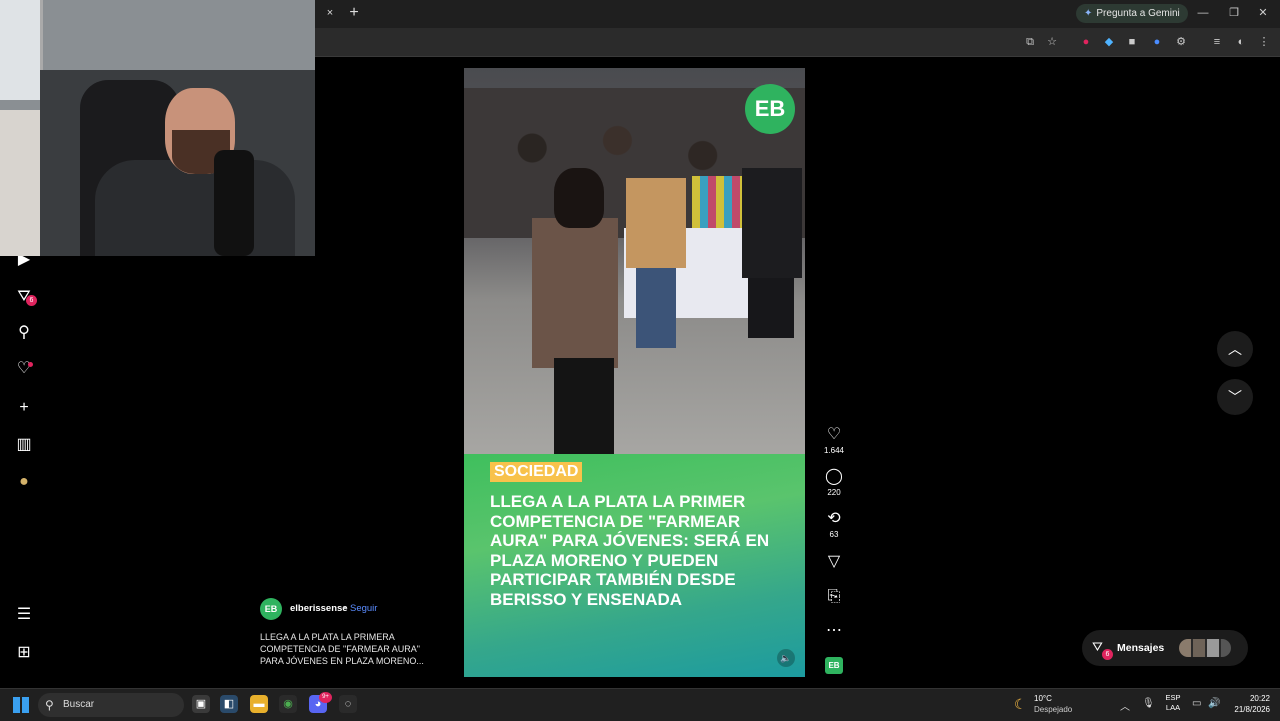  Describe the element at coordinates (1086, 42) in the screenshot. I see `extension-red-icon: ●` at that location.